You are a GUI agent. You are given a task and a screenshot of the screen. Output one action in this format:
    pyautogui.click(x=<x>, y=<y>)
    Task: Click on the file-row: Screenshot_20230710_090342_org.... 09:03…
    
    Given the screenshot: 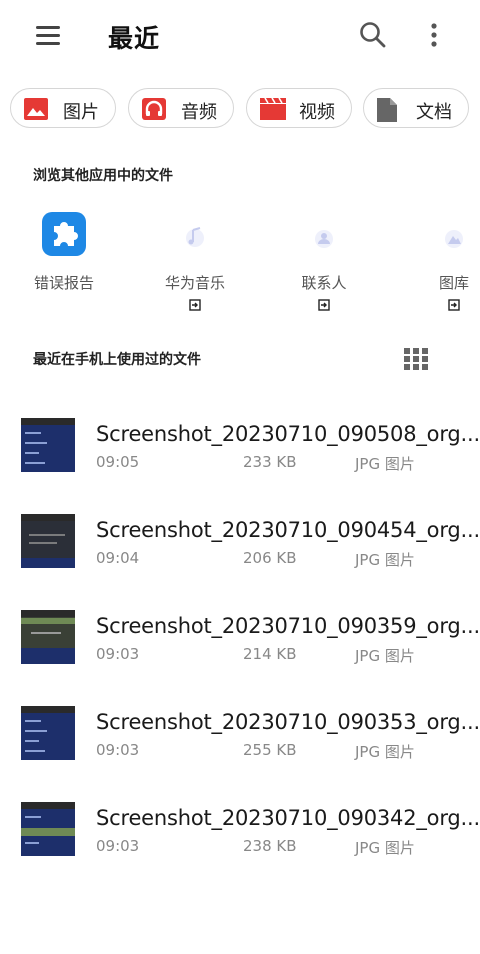 What is the action you would take?
    pyautogui.click(x=240, y=842)
    